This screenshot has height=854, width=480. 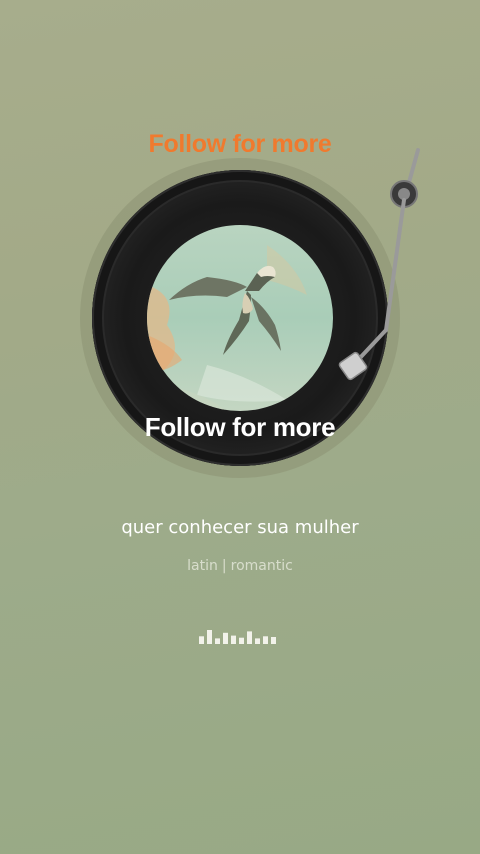 I want to click on track-tags: latin | romantic, so click(x=240, y=566).